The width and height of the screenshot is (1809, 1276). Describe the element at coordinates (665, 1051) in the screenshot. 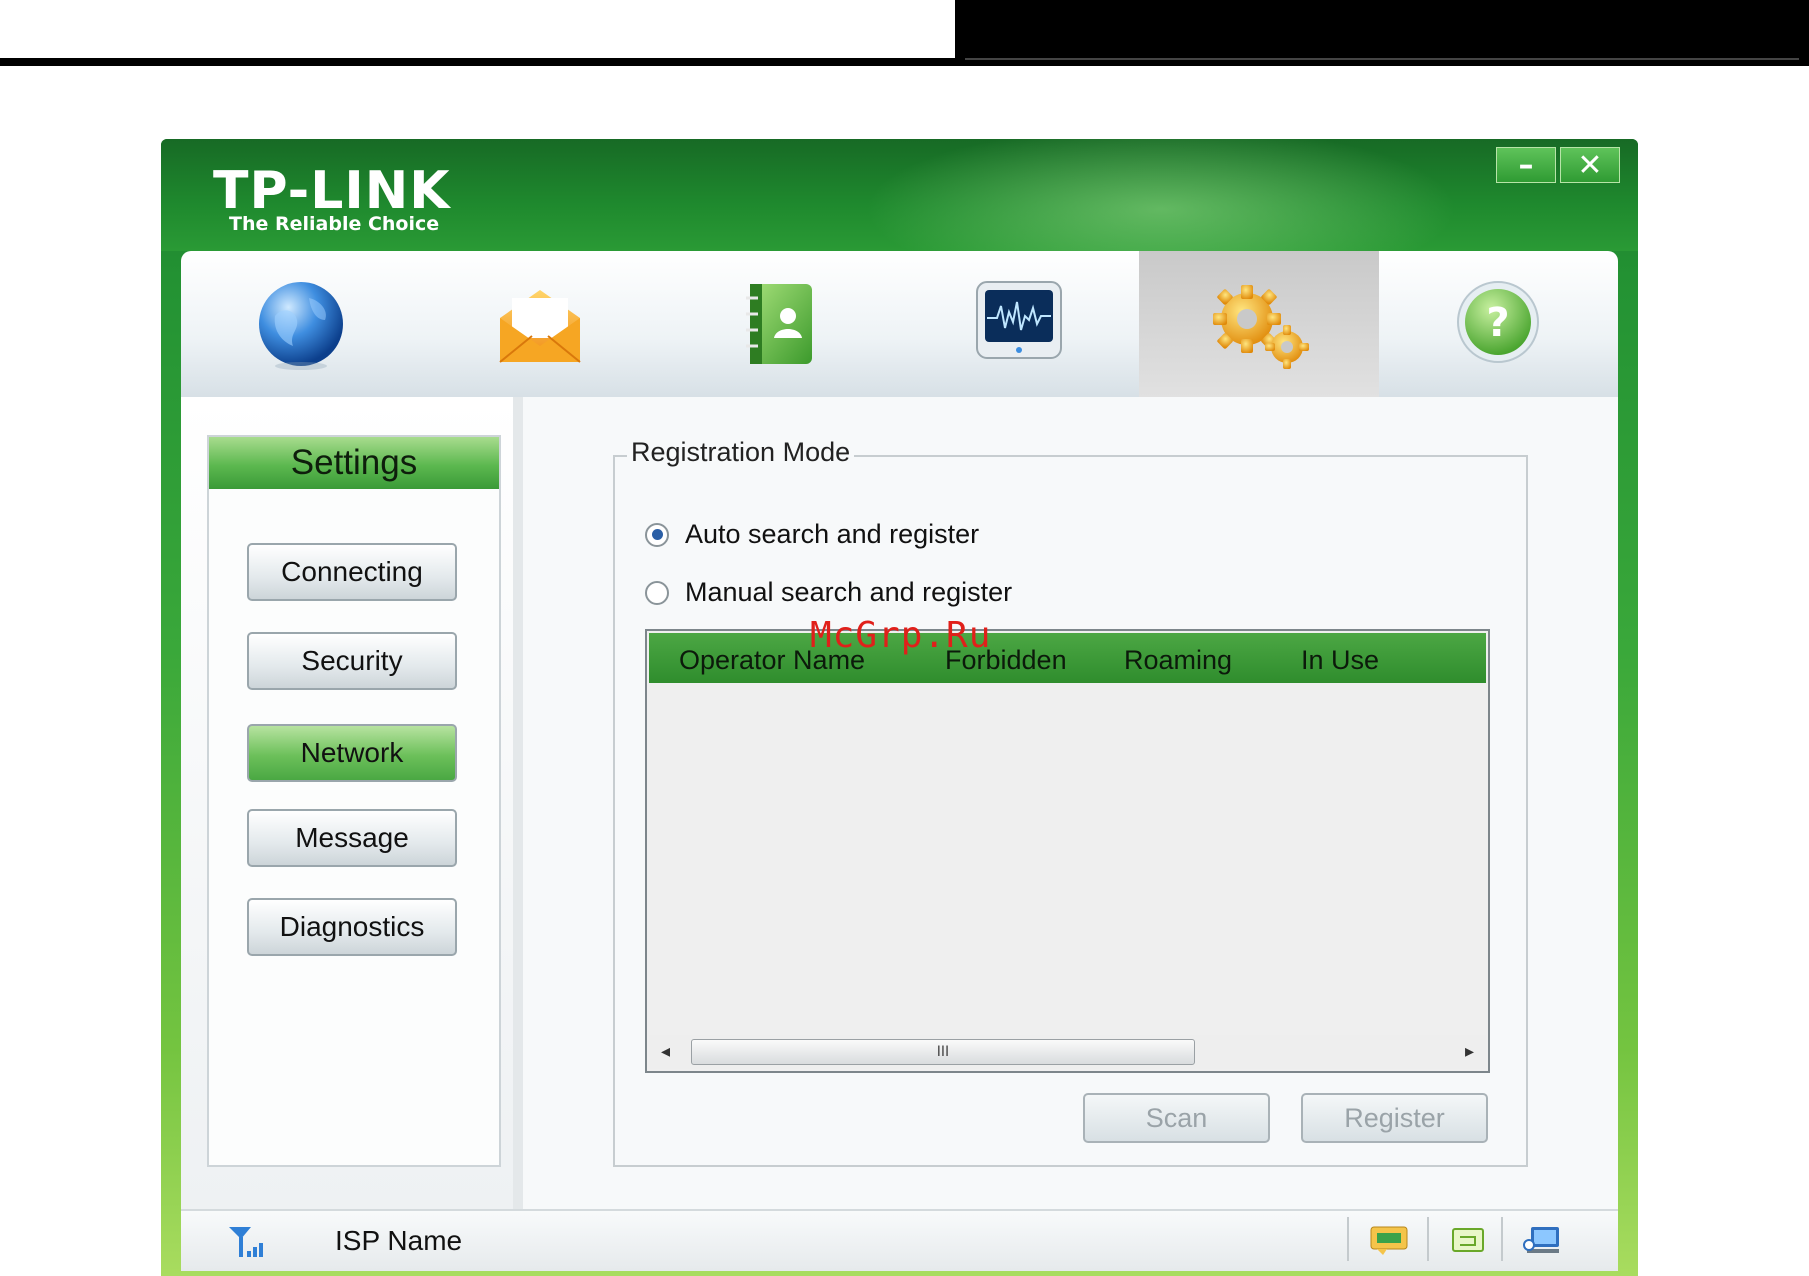

I see `scroll-left-arrow-icon: ◂` at that location.